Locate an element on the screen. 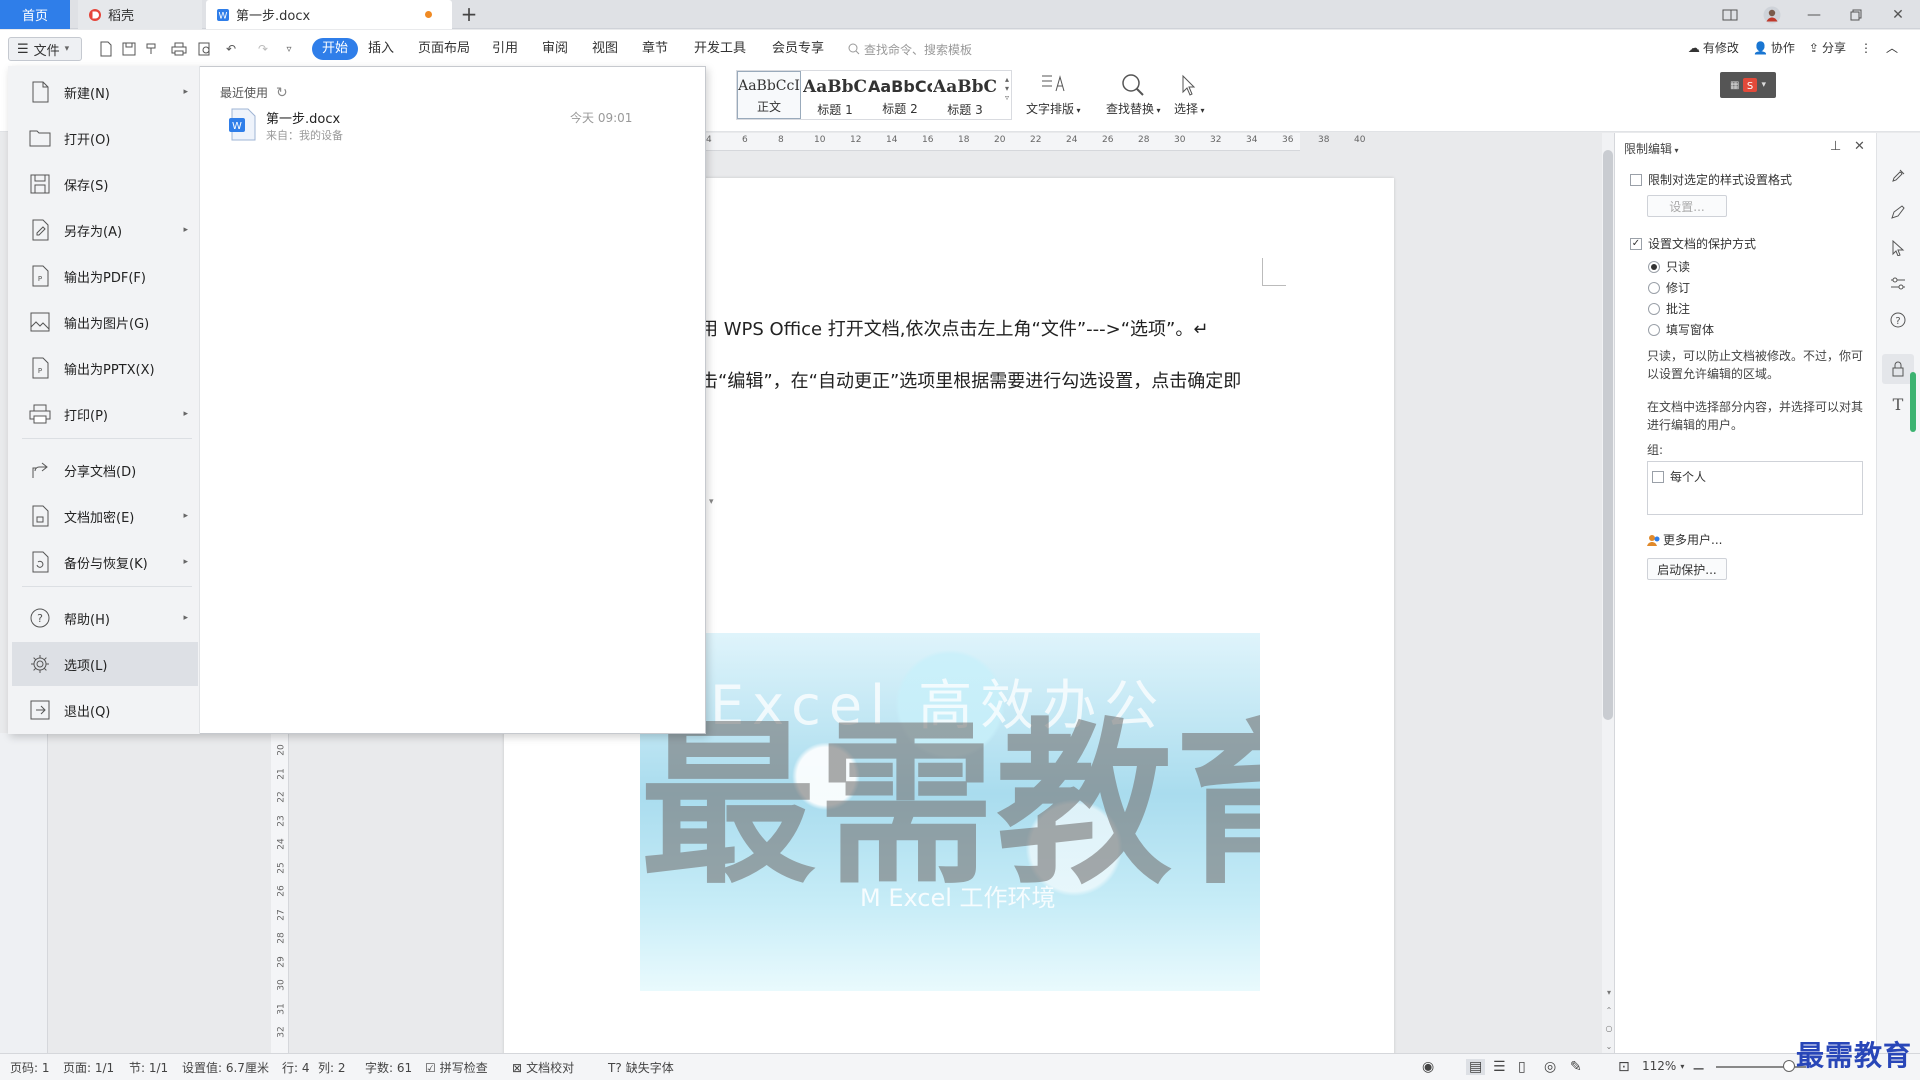 This screenshot has height=1080, width=1920. customize-quick-access-icon: ▿ is located at coordinates (289, 49).